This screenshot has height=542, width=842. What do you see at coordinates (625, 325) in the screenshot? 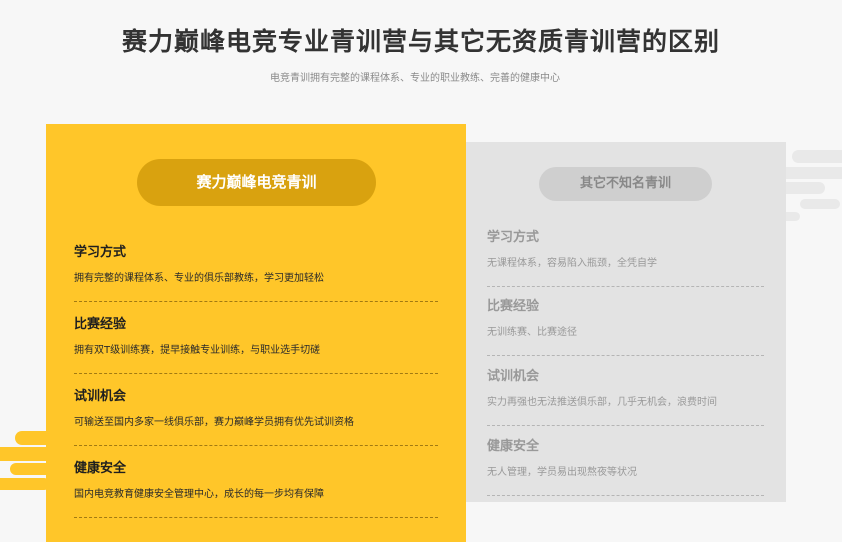
I see `others-item: 比赛经验 无训练赛、比赛途径` at bounding box center [625, 325].